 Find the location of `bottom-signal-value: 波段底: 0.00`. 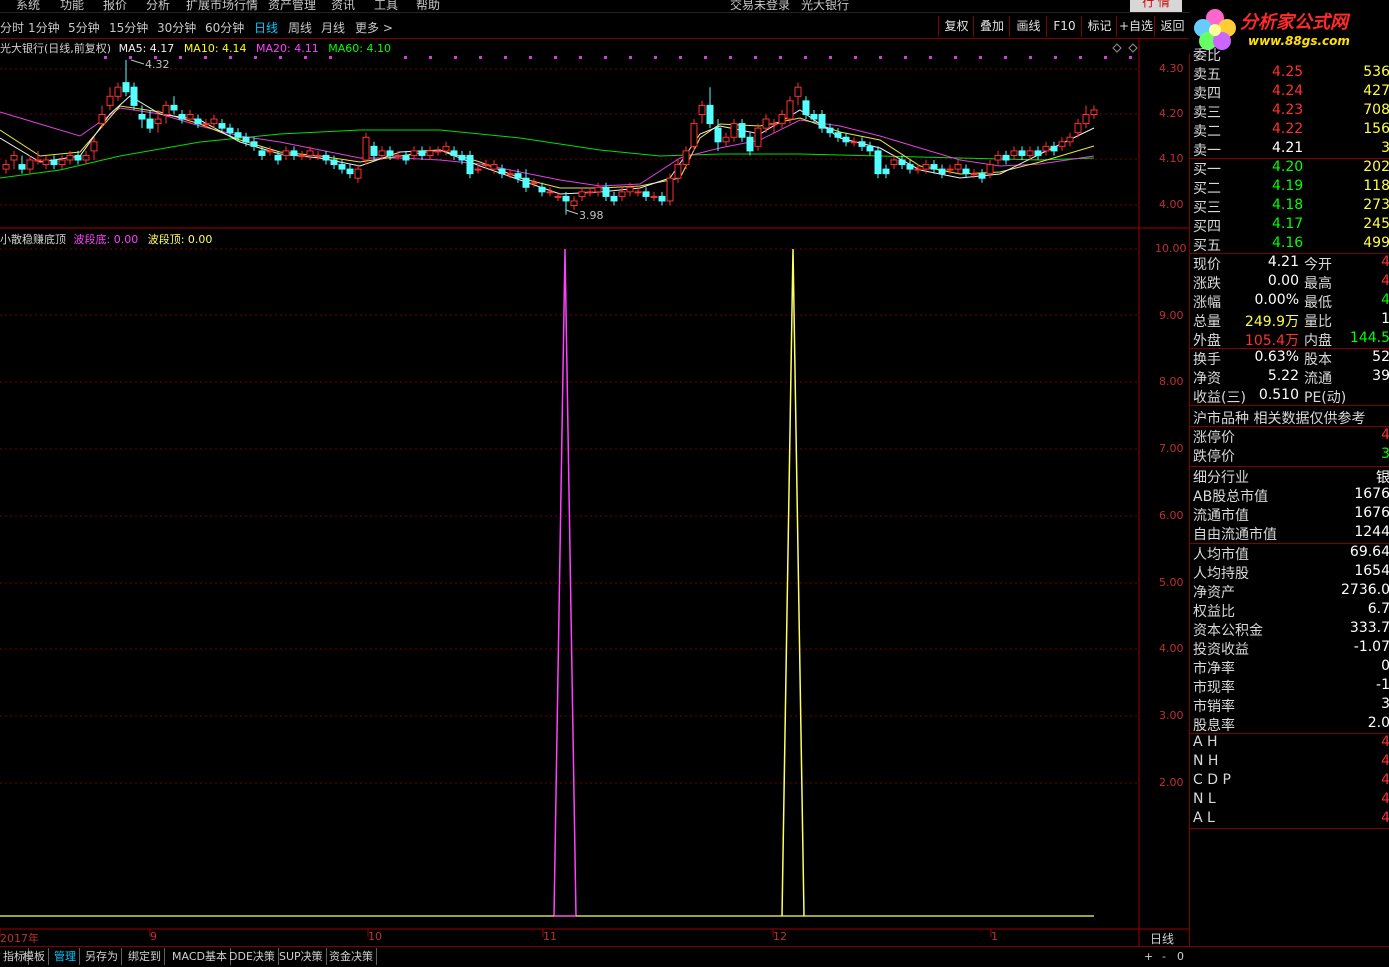

bottom-signal-value: 波段底: 0.00 is located at coordinates (106, 239).